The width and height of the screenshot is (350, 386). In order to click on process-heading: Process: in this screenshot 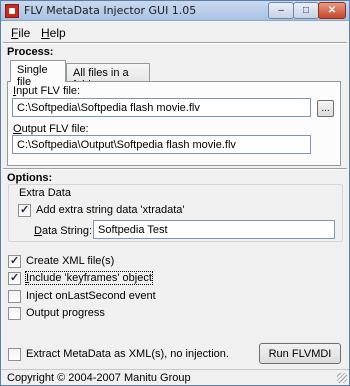, I will do `click(30, 52)`.